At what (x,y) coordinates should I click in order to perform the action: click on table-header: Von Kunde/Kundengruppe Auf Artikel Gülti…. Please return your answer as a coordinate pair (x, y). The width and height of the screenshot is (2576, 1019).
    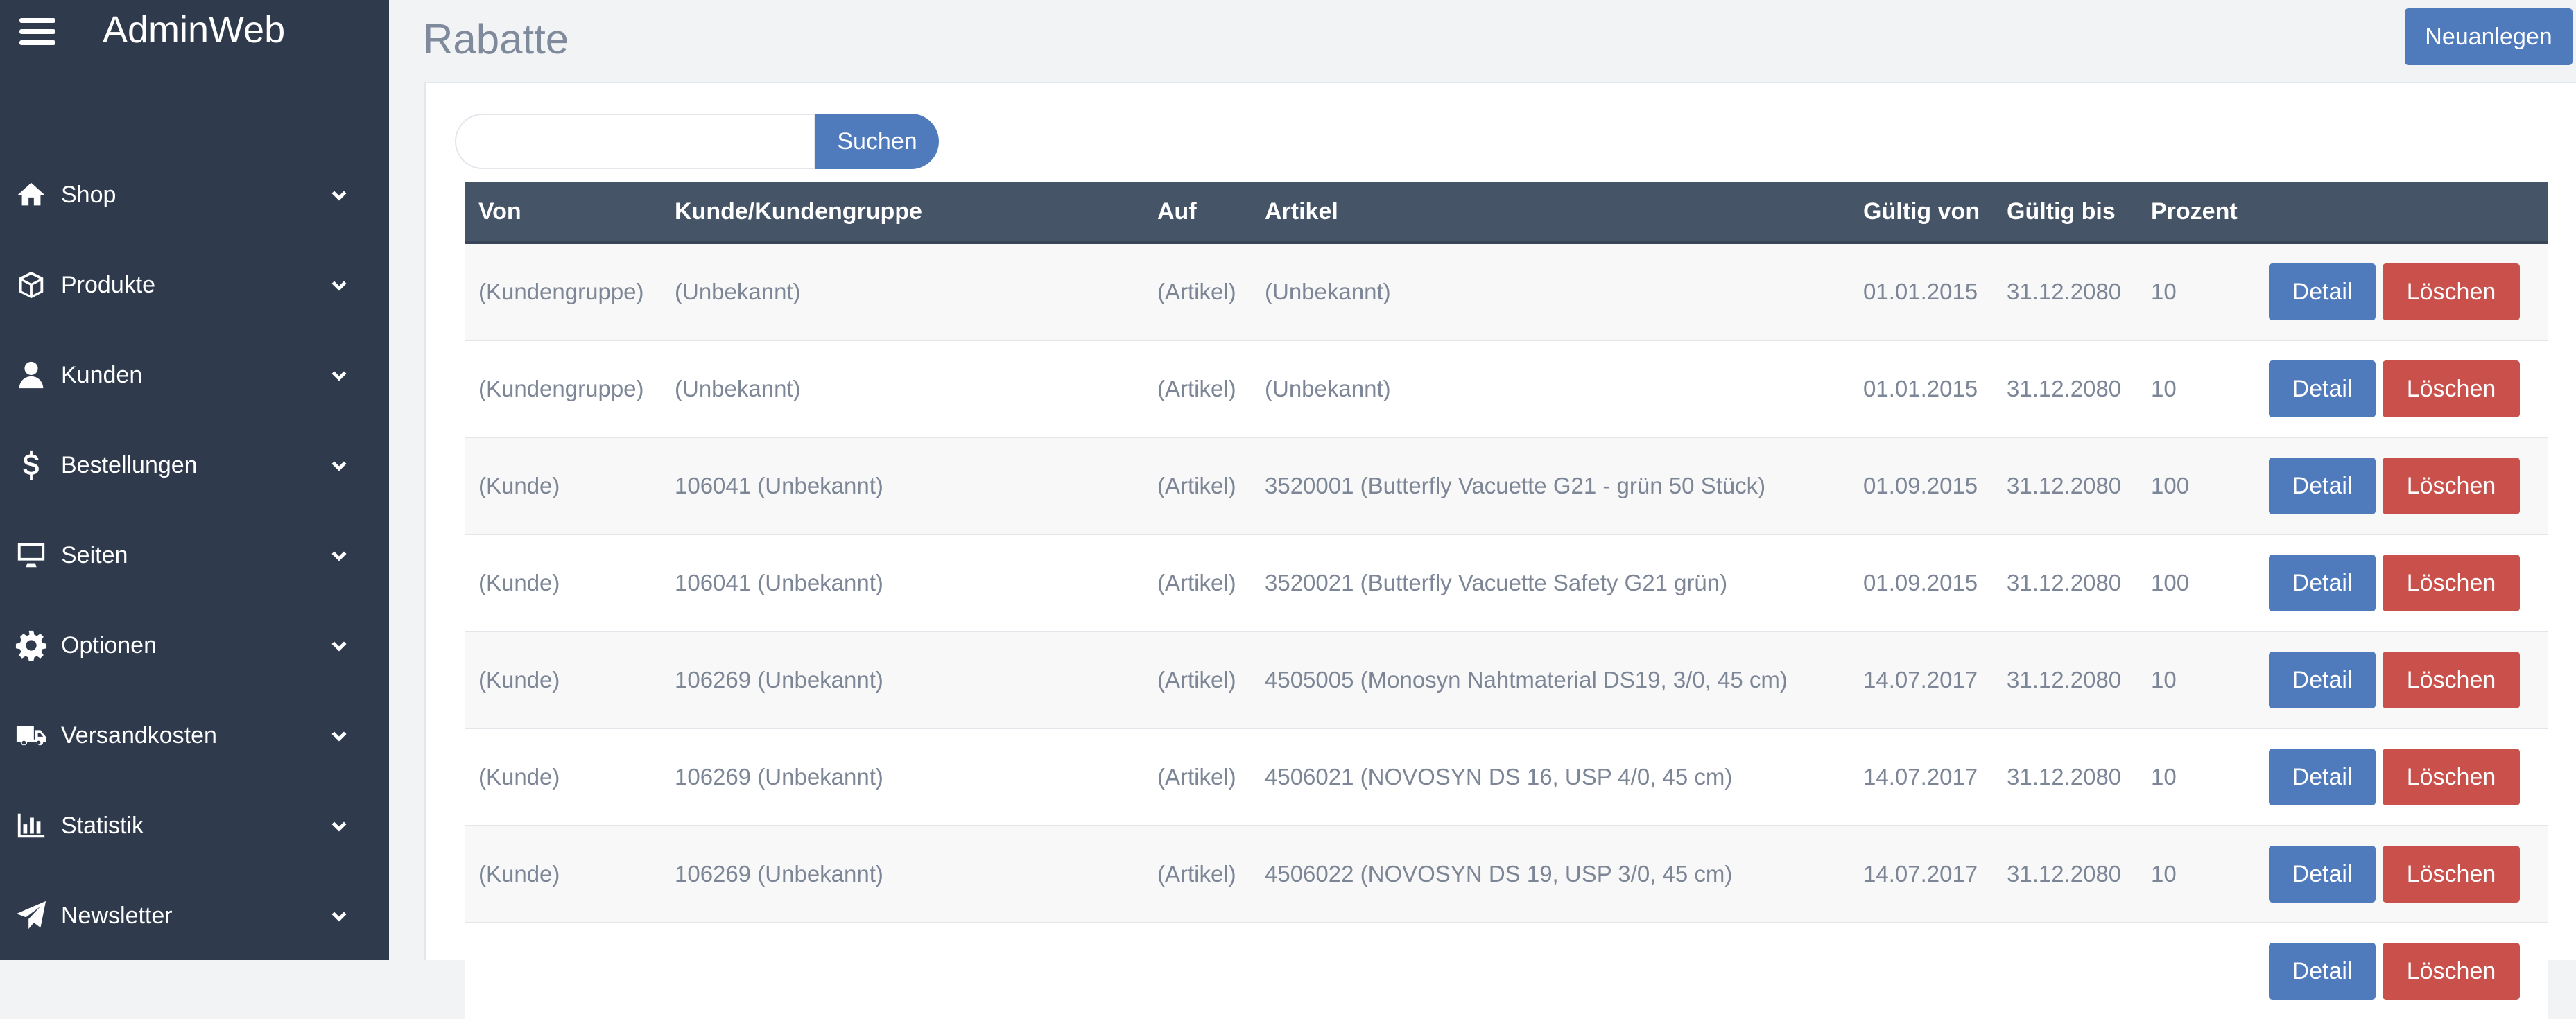
    Looking at the image, I should click on (1506, 213).